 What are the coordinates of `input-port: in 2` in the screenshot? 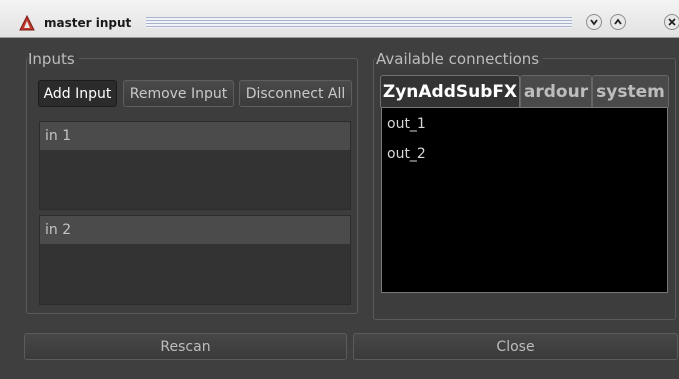 It's located at (195, 260).